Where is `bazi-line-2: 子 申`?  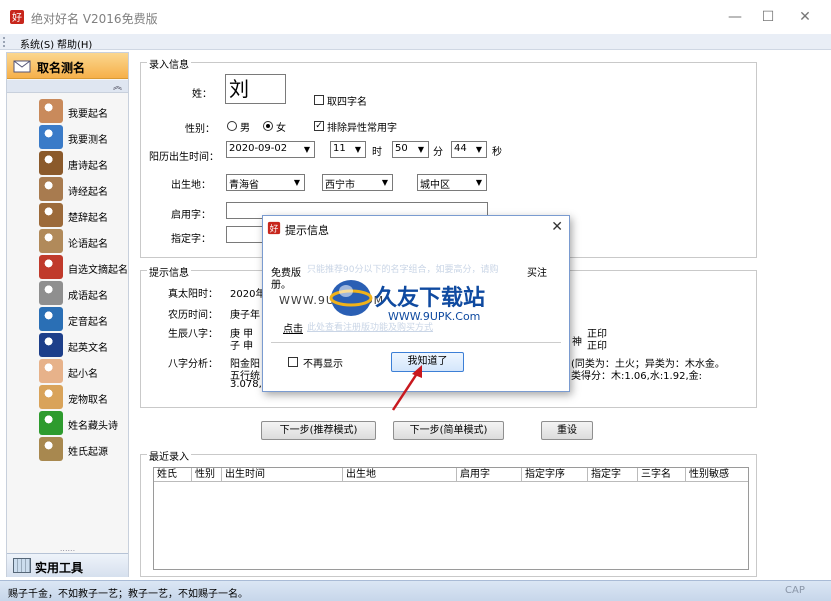
bazi-line-2: 子 申 is located at coordinates (242, 346).